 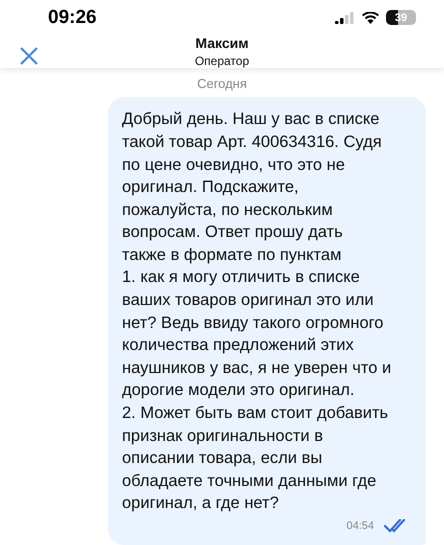 What do you see at coordinates (222, 61) in the screenshot?
I see `contact-role: Оператор` at bounding box center [222, 61].